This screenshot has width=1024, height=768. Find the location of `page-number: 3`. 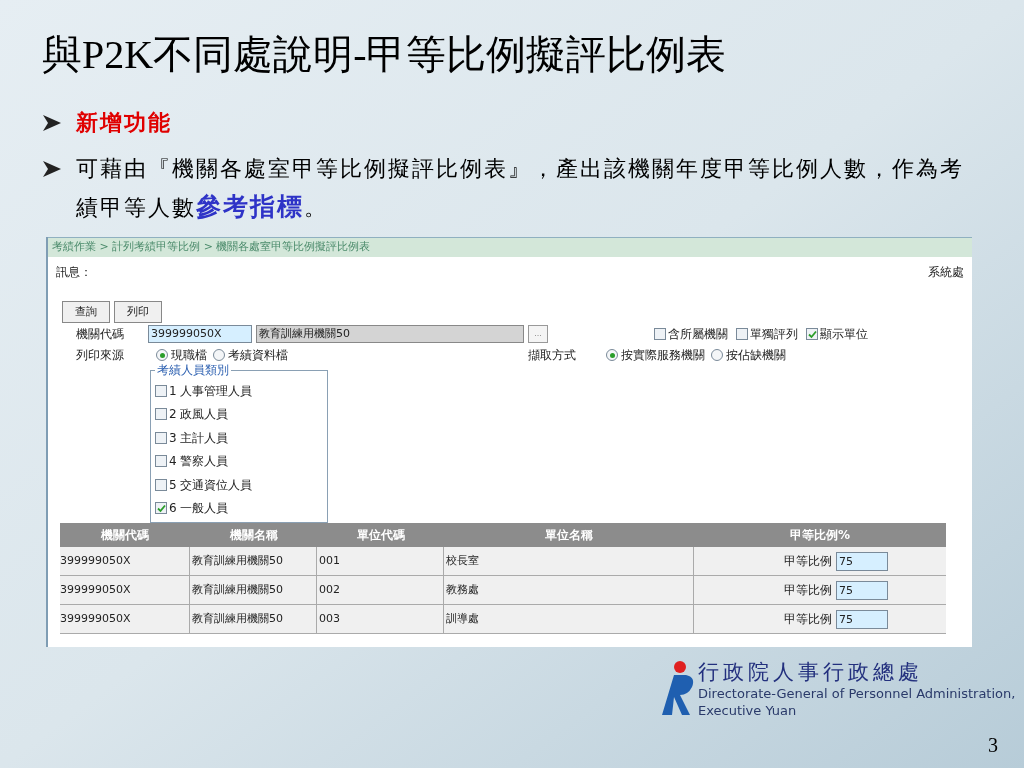

page-number: 3 is located at coordinates (993, 745).